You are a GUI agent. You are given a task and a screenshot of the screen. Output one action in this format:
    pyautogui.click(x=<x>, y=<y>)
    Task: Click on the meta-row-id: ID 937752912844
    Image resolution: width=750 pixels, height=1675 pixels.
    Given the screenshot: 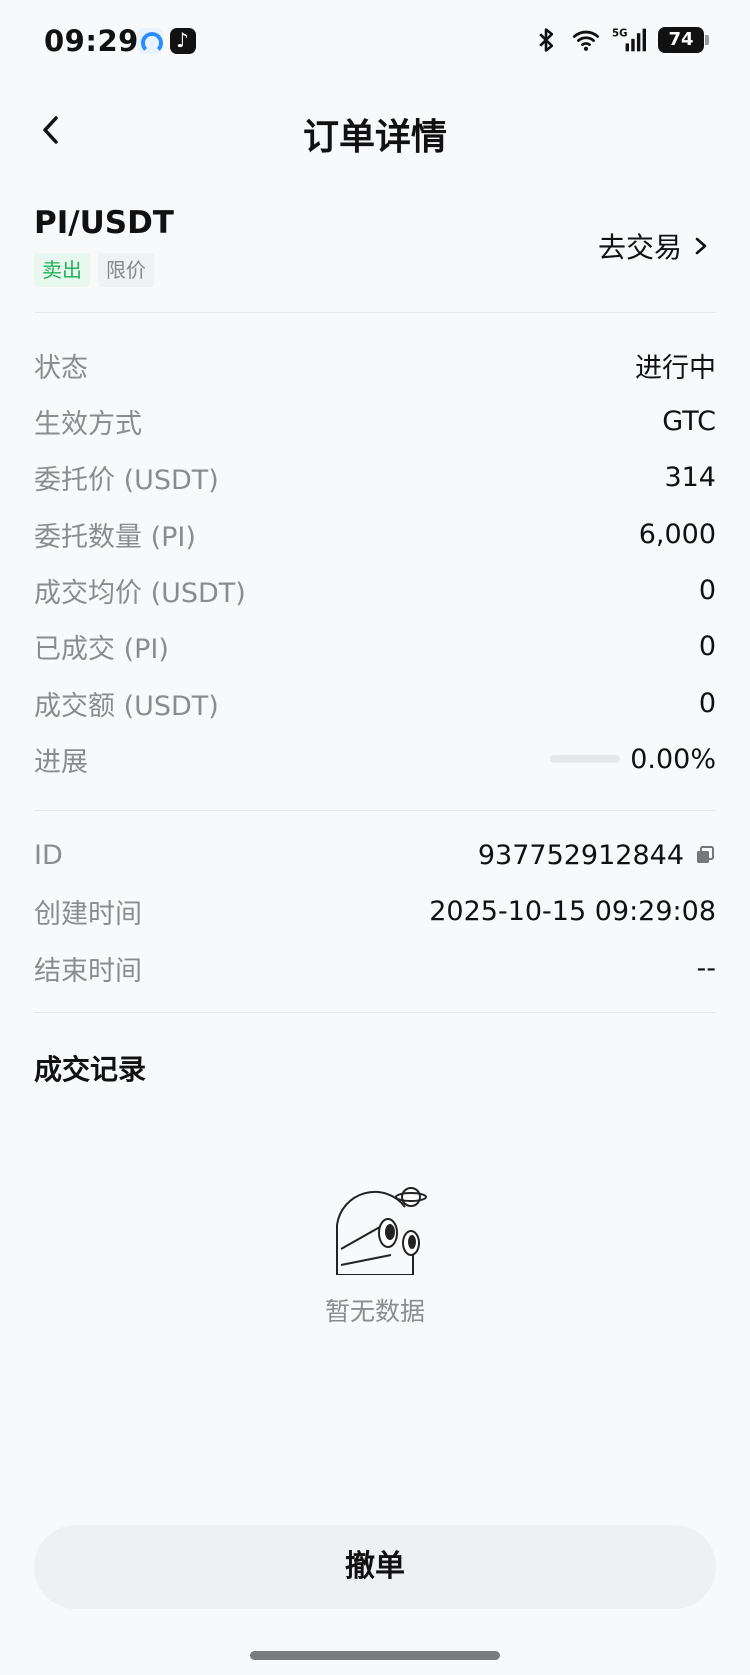 What is the action you would take?
    pyautogui.click(x=375, y=855)
    